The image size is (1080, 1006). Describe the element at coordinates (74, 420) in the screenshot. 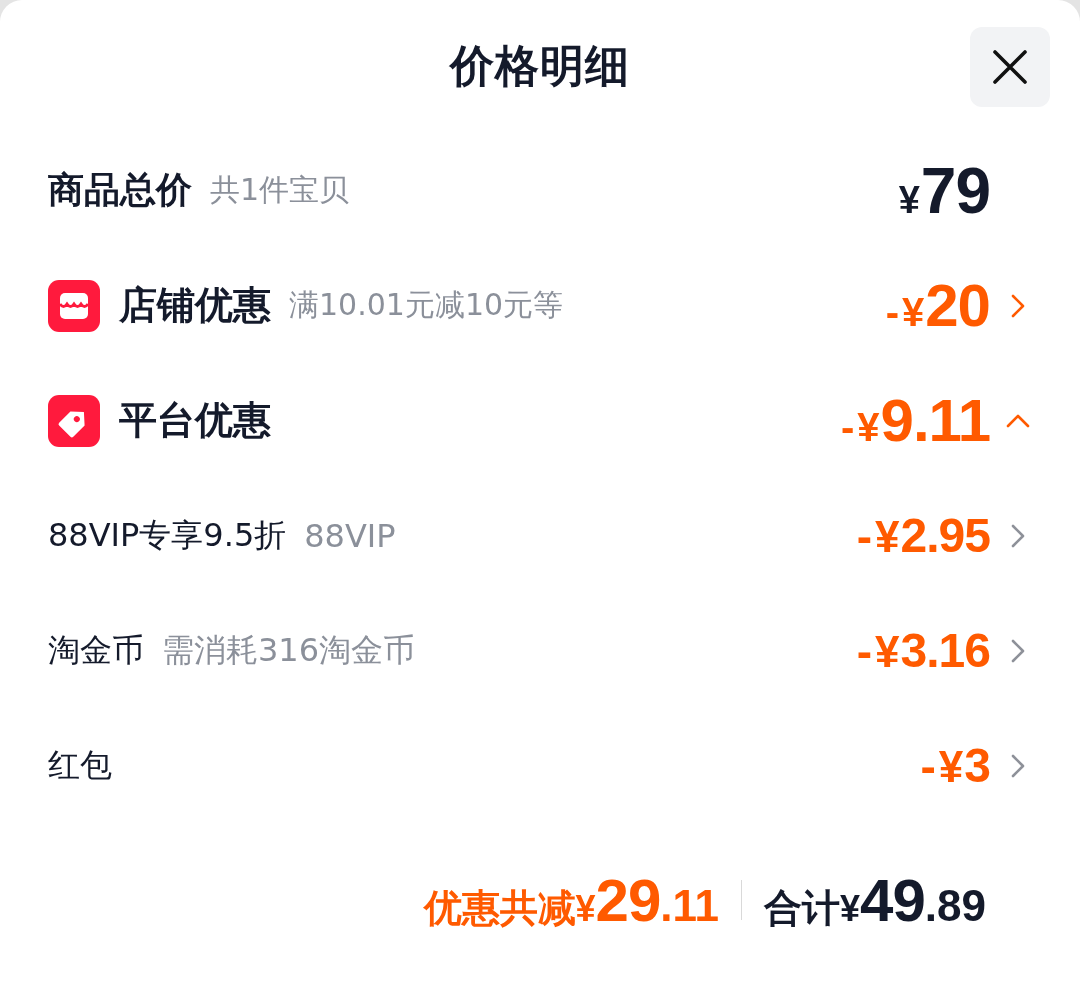

I see `tag-icon` at that location.